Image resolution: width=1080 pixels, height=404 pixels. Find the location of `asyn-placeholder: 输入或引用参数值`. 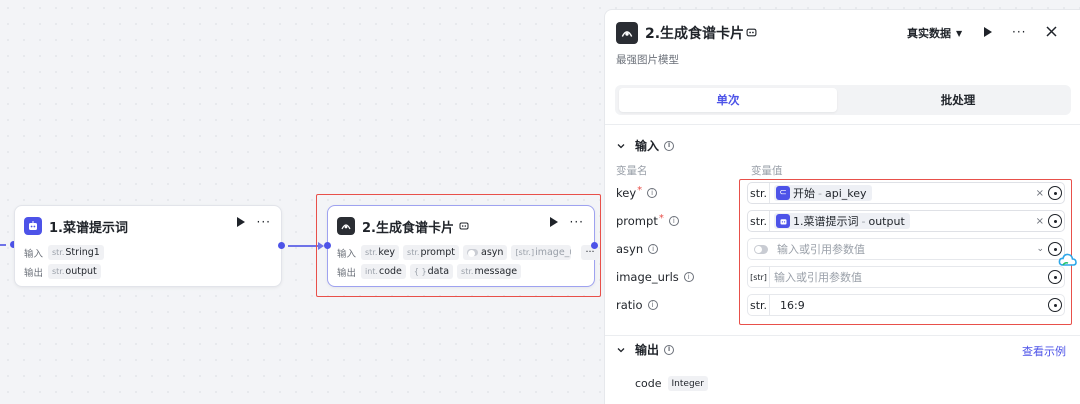

asyn-placeholder: 输入或引用参数值 is located at coordinates (821, 249).